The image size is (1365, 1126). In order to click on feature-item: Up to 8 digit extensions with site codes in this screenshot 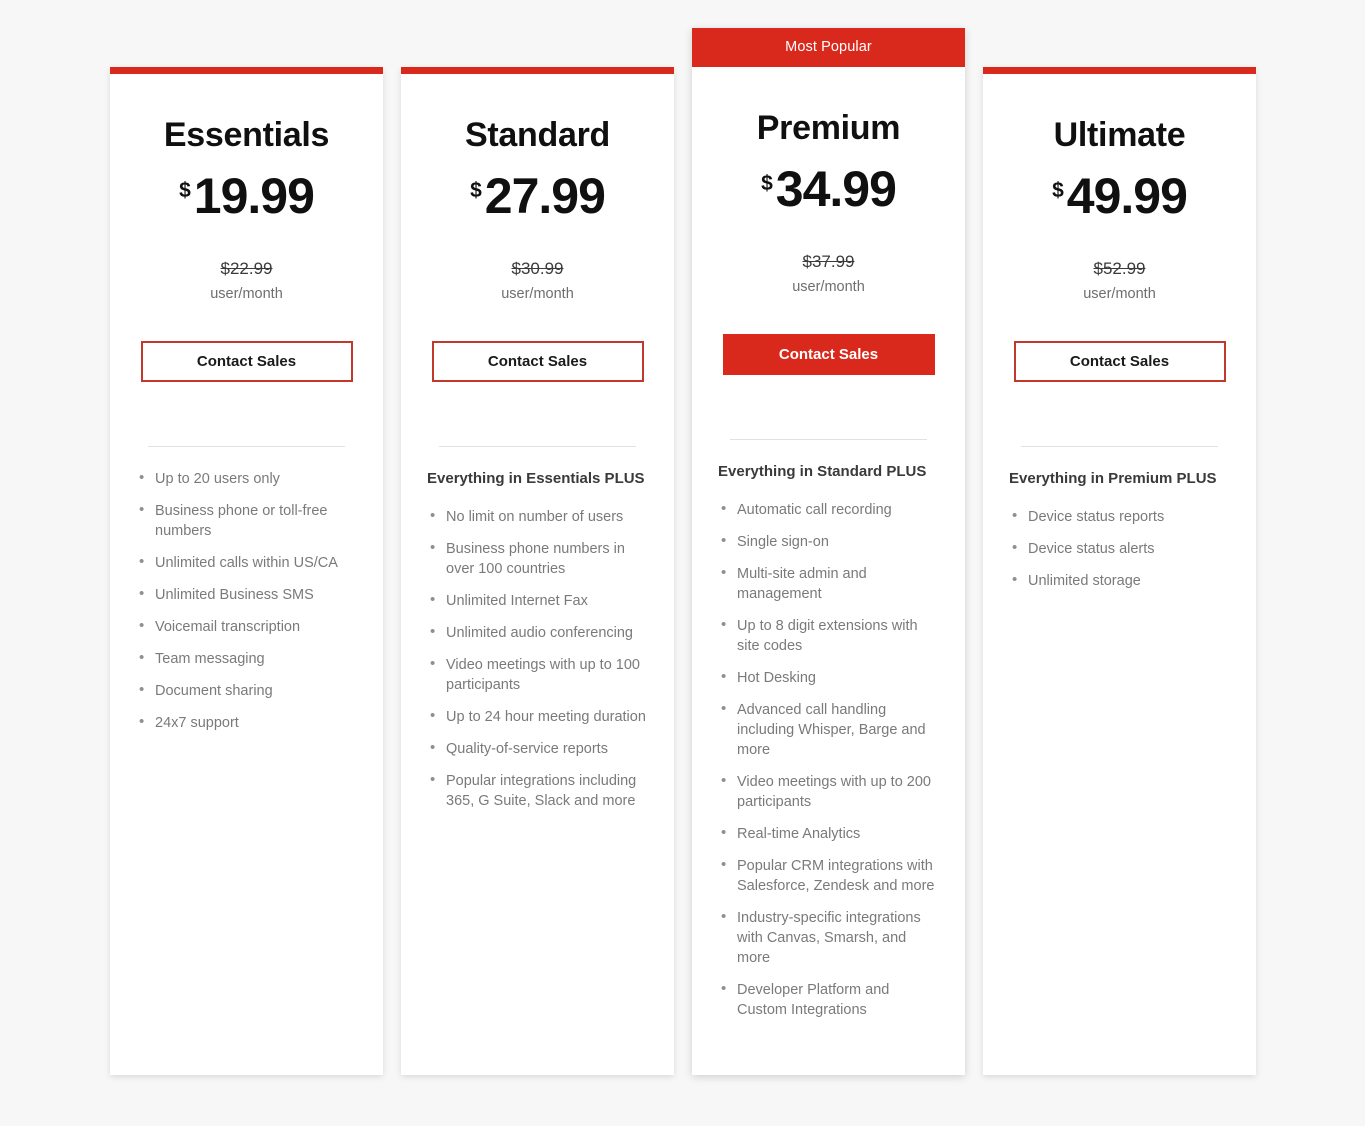, I will do `click(828, 635)`.